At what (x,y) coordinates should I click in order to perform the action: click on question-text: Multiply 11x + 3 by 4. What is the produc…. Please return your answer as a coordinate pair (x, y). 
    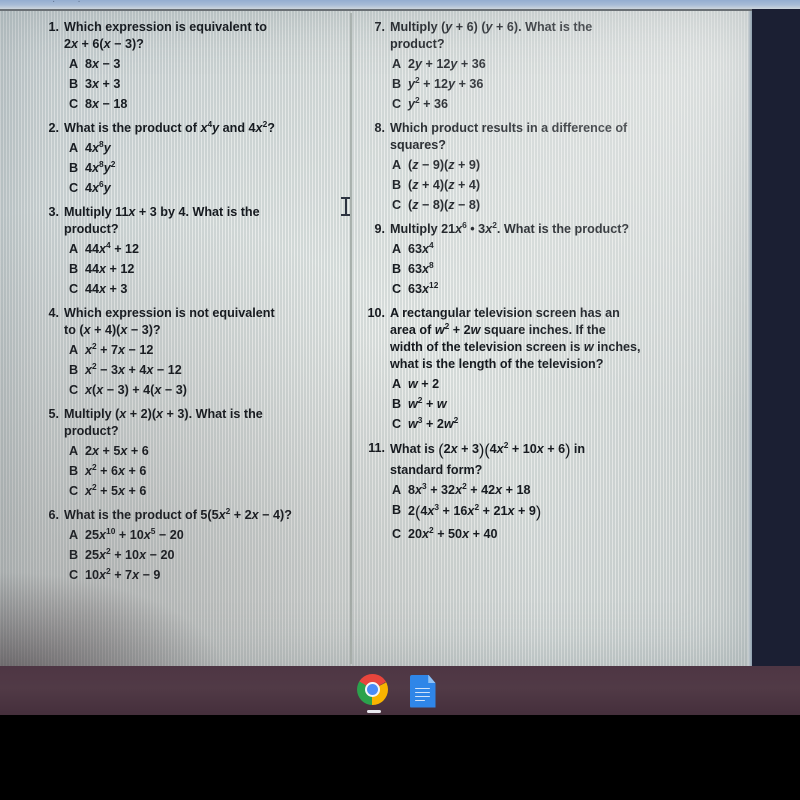
    Looking at the image, I should click on (162, 220).